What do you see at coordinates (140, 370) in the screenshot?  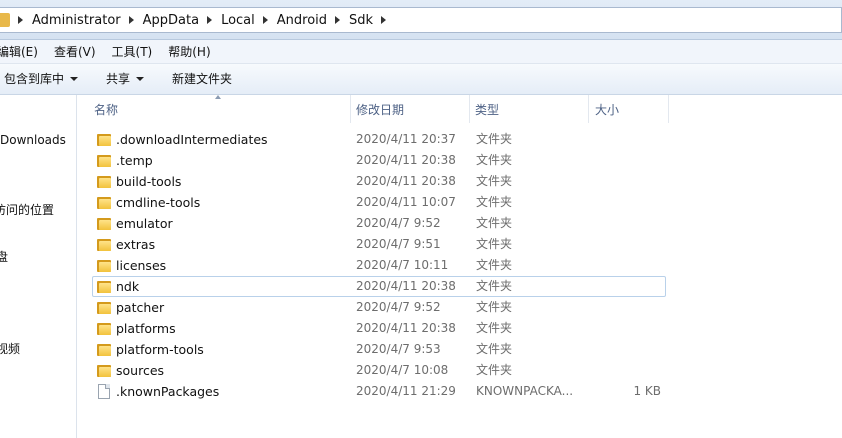 I see `file-name: sources` at bounding box center [140, 370].